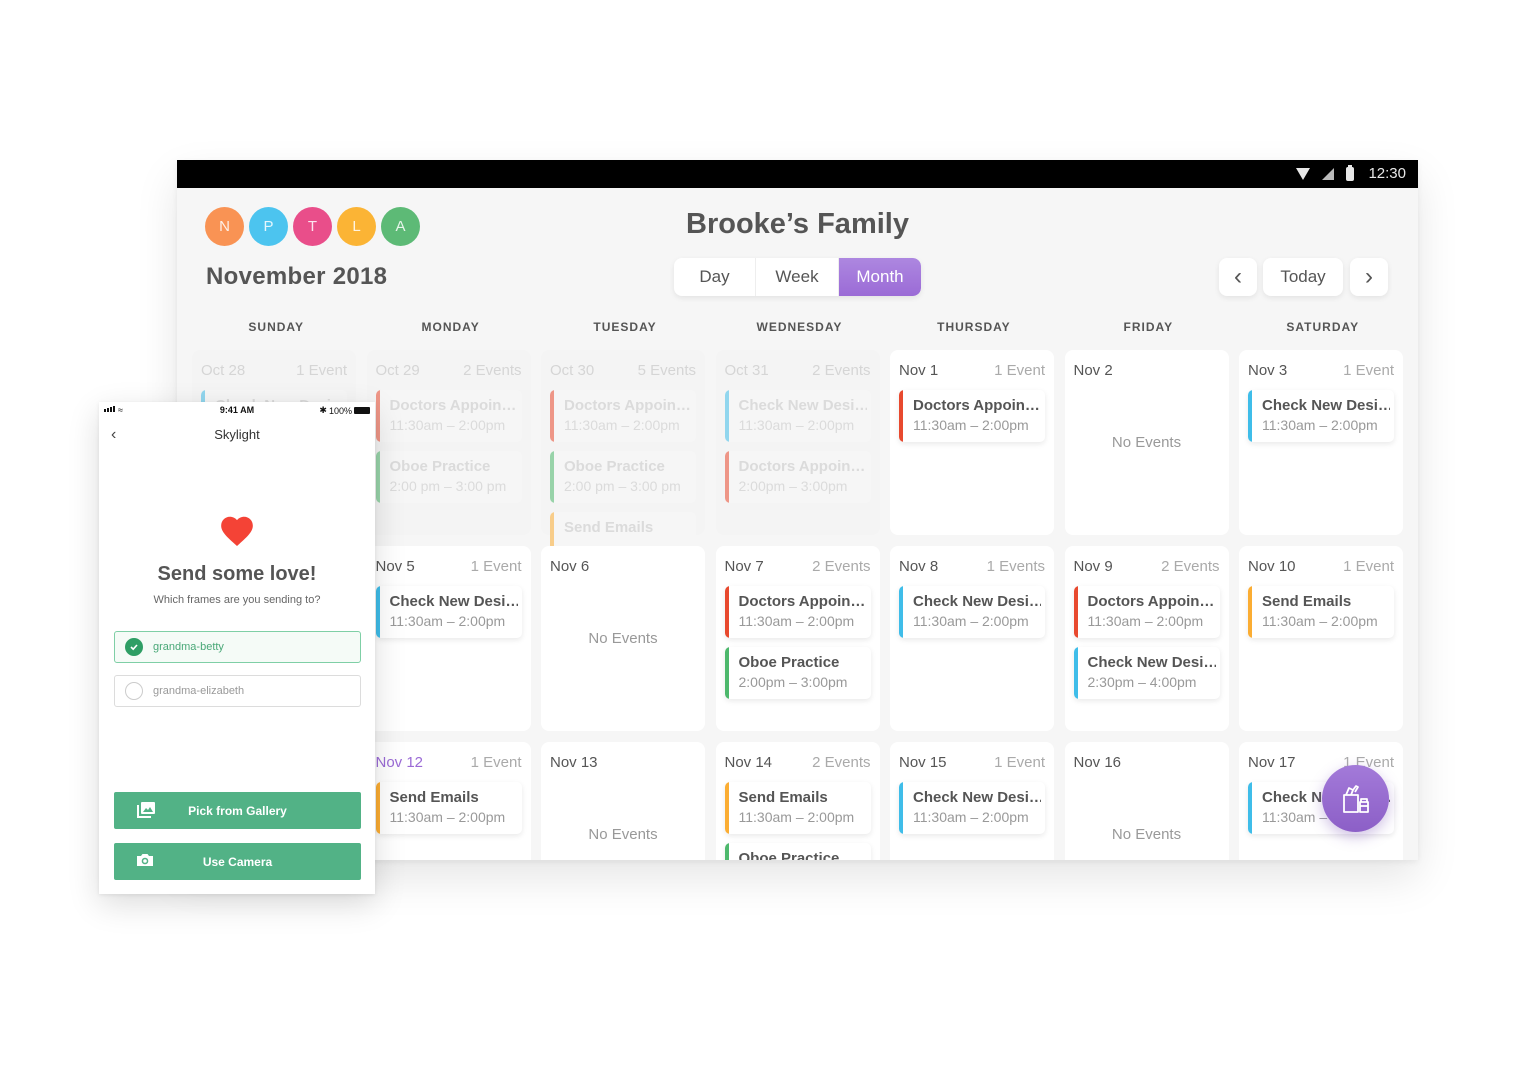 The height and width of the screenshot is (1075, 1536). Describe the element at coordinates (715, 277) in the screenshot. I see `view-day-button: Day` at that location.